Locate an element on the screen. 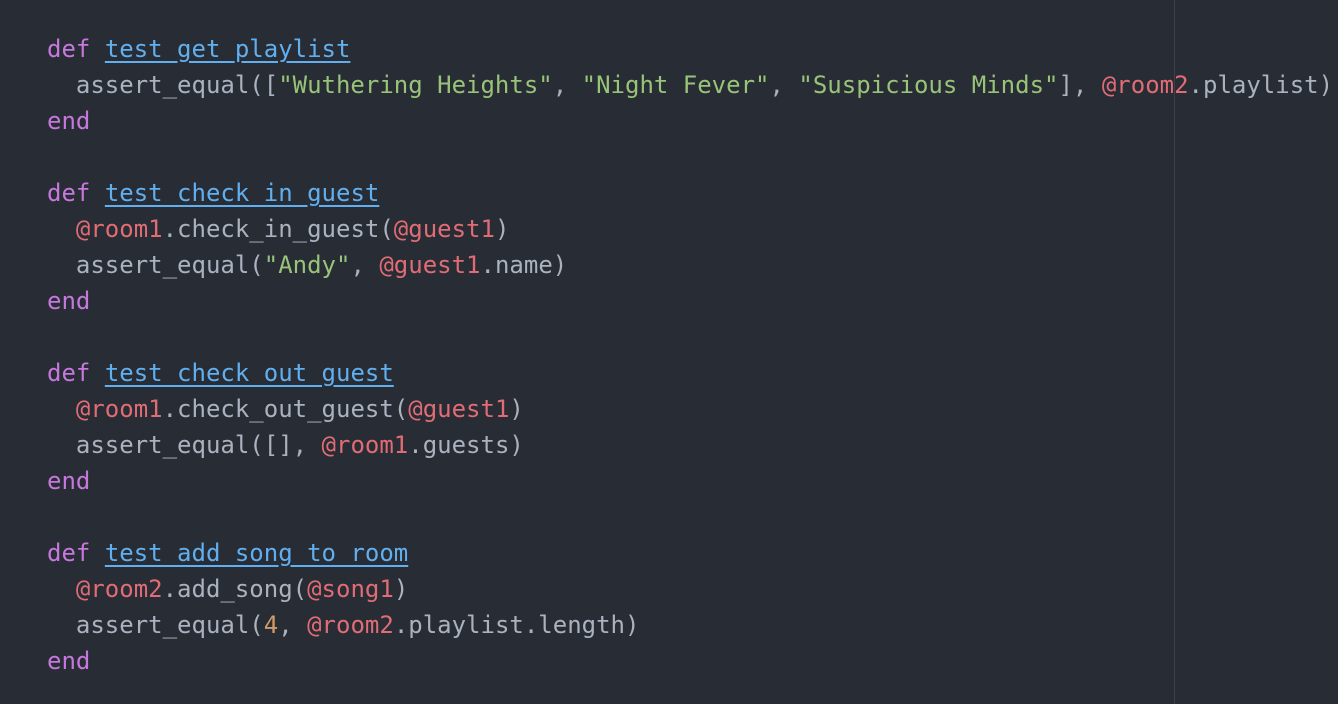 This screenshot has height=704, width=1338. code-line: def test_get_playlist is located at coordinates (690, 49).